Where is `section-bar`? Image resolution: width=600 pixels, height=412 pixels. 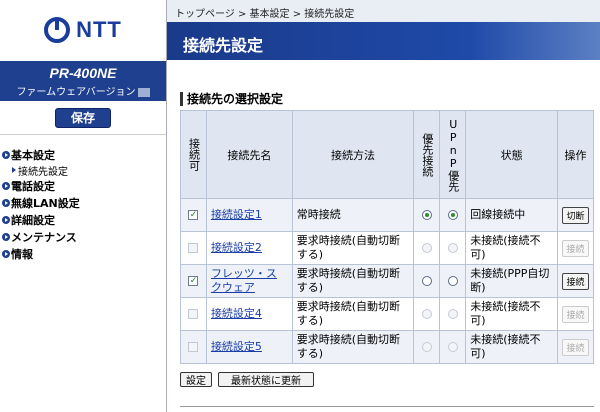 section-bar is located at coordinates (181, 98).